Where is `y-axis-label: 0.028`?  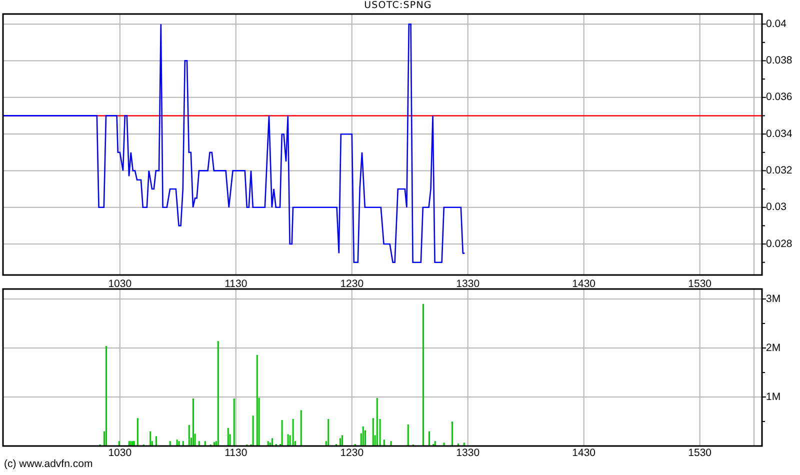 y-axis-label: 0.028 is located at coordinates (779, 244).